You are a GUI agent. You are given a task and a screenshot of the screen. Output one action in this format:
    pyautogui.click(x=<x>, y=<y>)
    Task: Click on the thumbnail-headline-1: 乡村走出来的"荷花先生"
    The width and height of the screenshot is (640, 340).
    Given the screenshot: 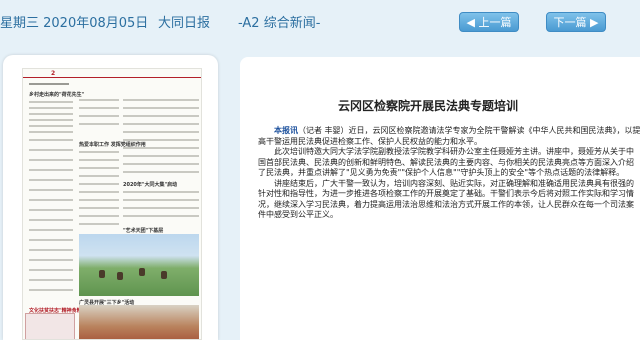 What is the action you would take?
    pyautogui.click(x=56, y=94)
    